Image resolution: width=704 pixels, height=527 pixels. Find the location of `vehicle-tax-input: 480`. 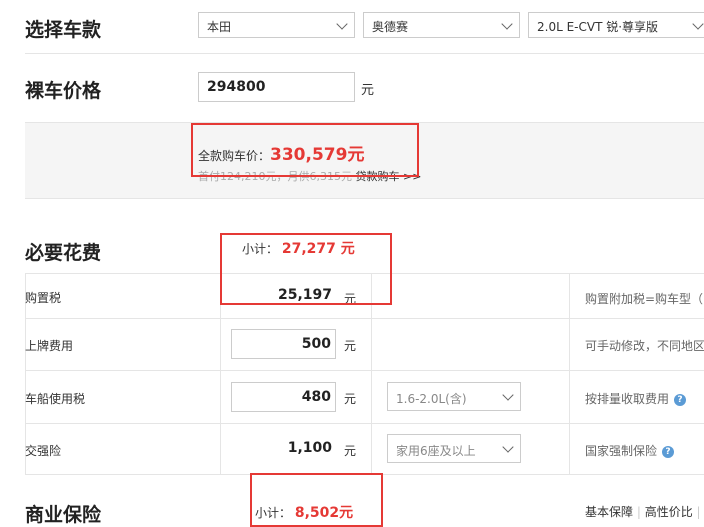

vehicle-tax-input: 480 is located at coordinates (283, 397).